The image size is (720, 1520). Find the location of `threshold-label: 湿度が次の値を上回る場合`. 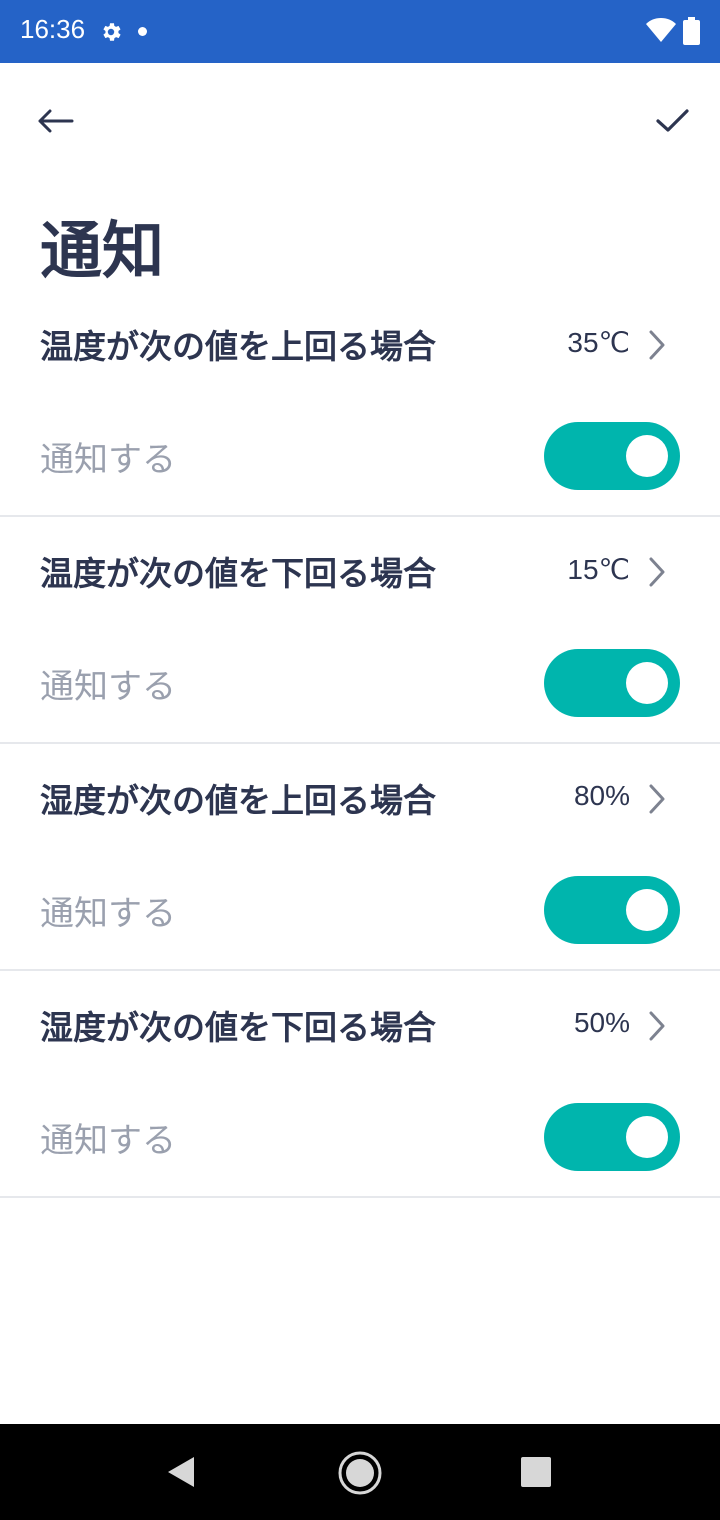

threshold-label: 湿度が次の値を上回る場合 is located at coordinates (238, 800).